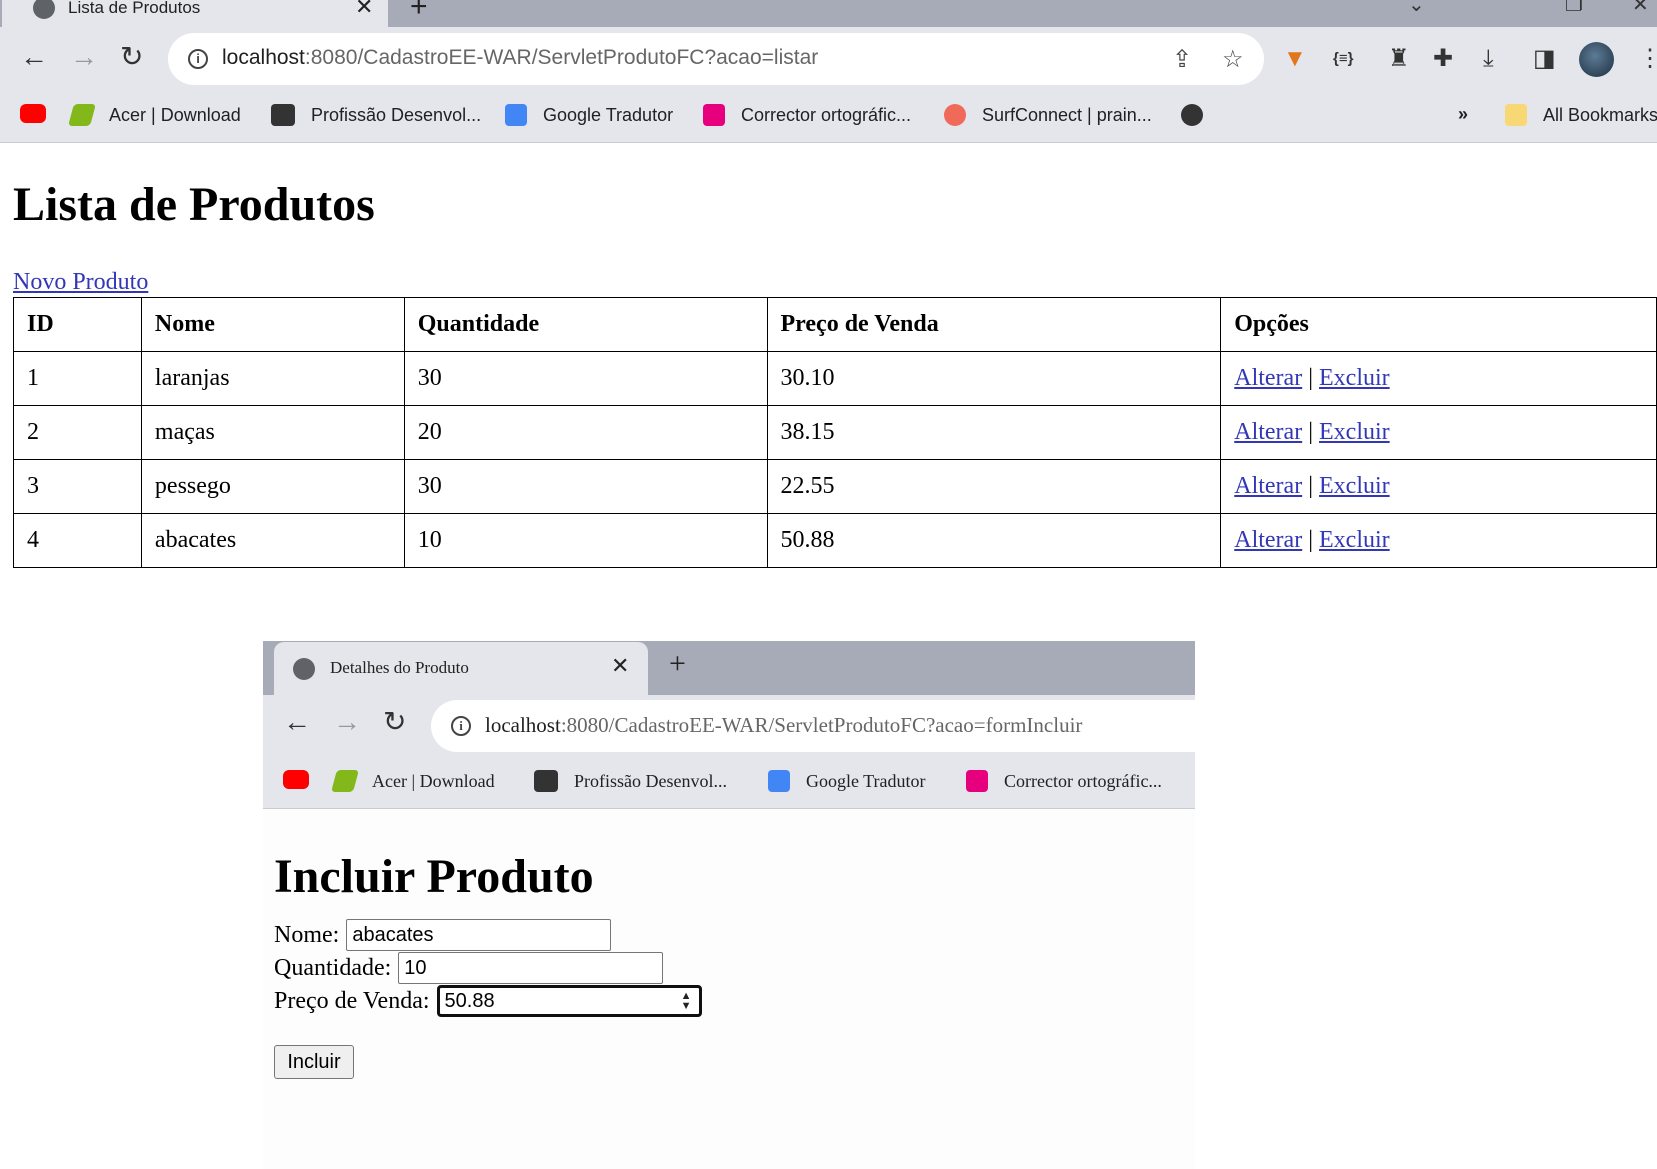  What do you see at coordinates (1581, 115) in the screenshot?
I see `all-bookmarks: All Bookmarks` at bounding box center [1581, 115].